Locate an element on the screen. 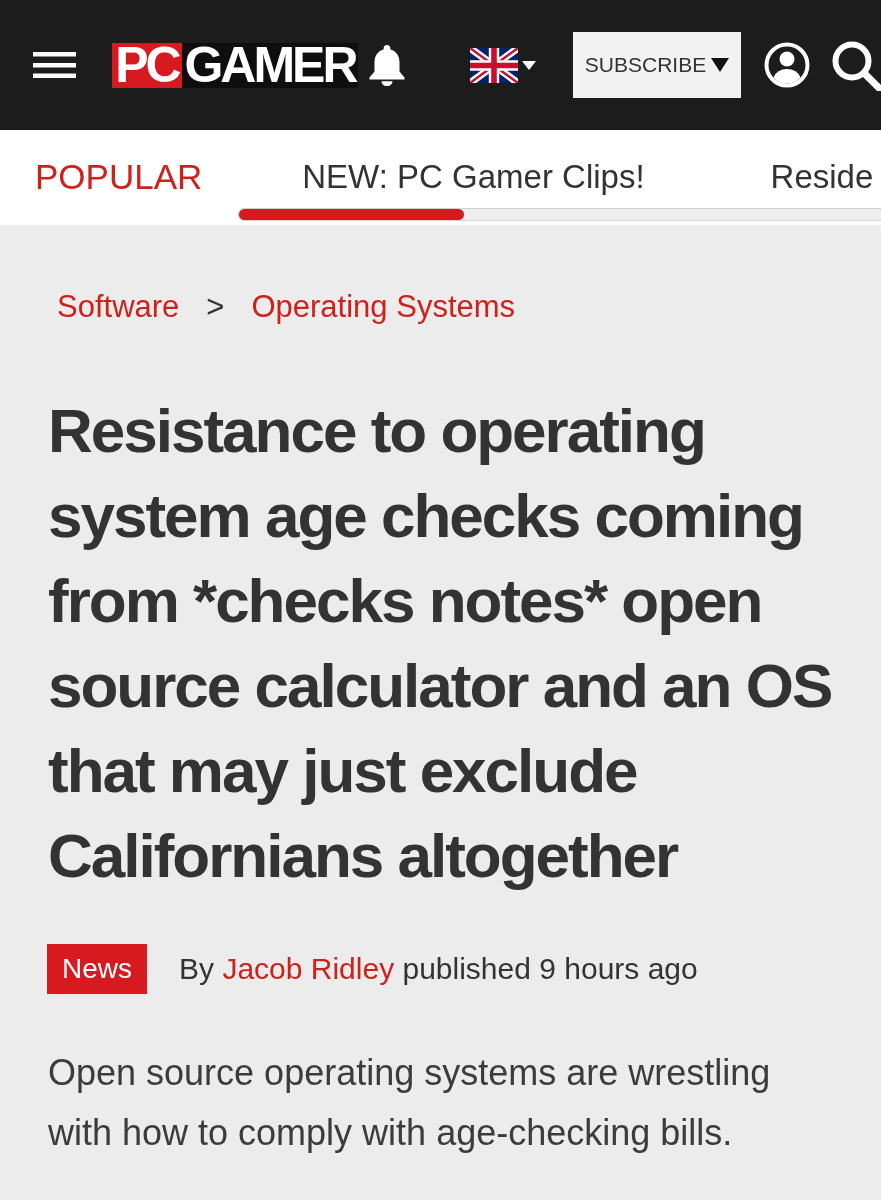  search-icon is located at coordinates (855, 65).